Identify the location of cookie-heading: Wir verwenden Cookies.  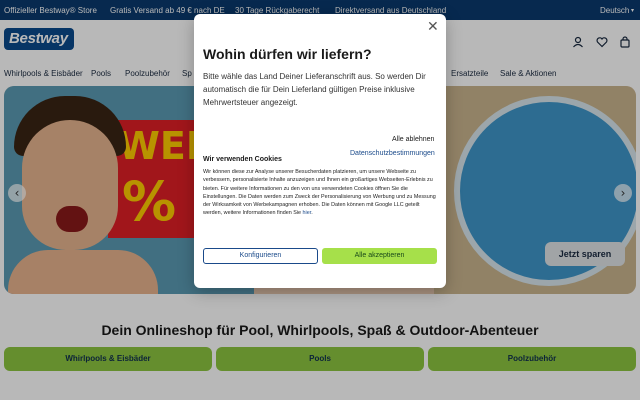
(242, 159).